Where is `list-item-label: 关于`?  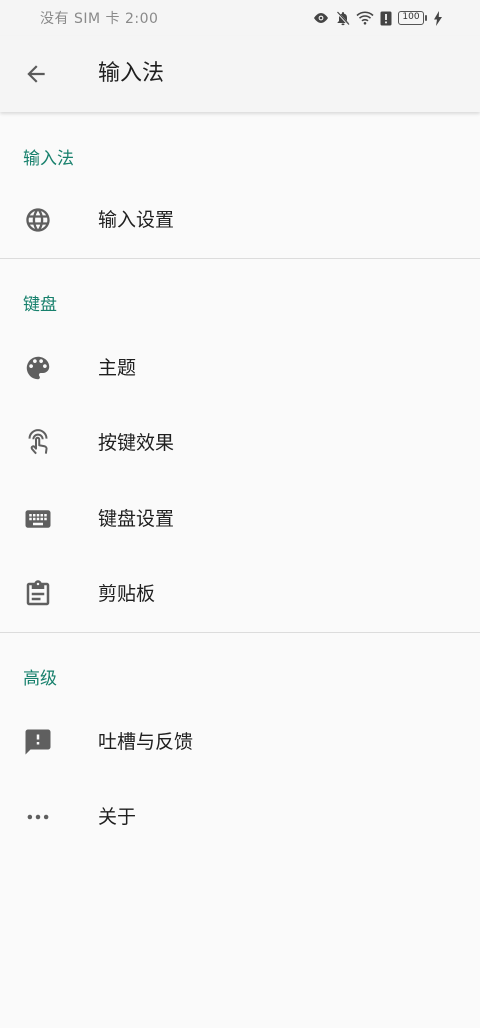
list-item-label: 关于 is located at coordinates (117, 817).